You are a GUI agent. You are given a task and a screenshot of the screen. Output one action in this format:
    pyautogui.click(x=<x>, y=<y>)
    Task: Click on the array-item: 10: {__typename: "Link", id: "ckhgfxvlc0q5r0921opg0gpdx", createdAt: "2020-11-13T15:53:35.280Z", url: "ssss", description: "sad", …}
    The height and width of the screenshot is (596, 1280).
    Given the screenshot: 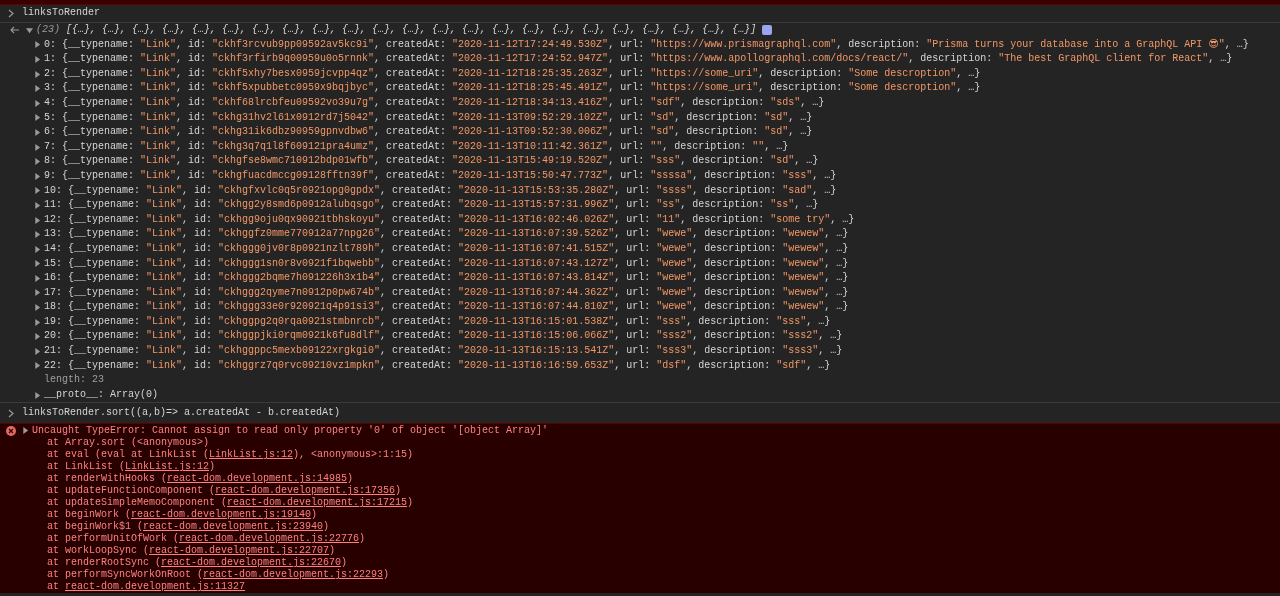 What is the action you would take?
    pyautogui.click(x=440, y=191)
    